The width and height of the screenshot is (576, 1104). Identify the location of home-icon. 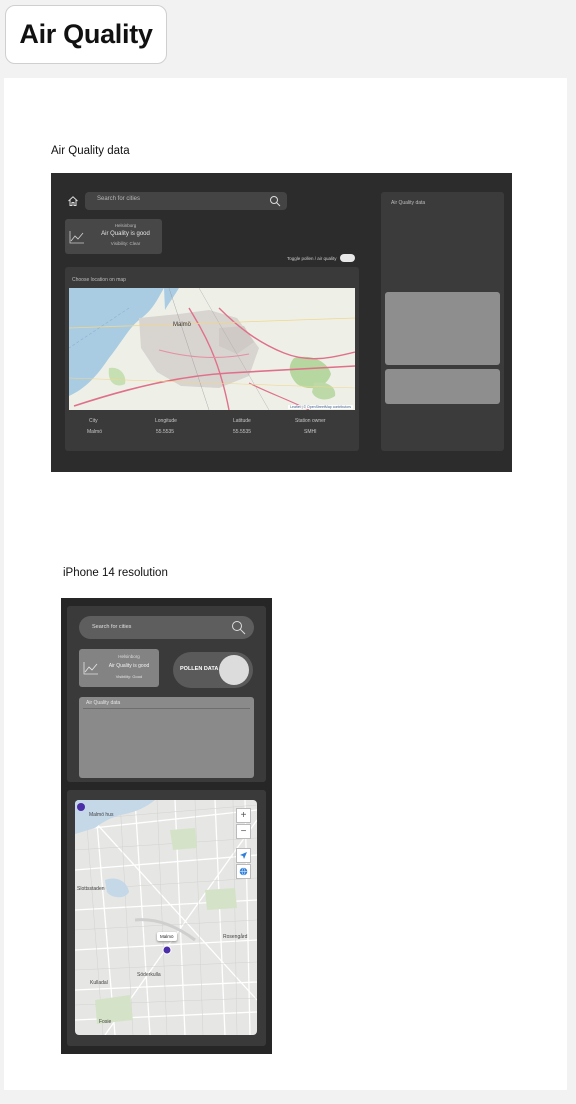
(73, 201).